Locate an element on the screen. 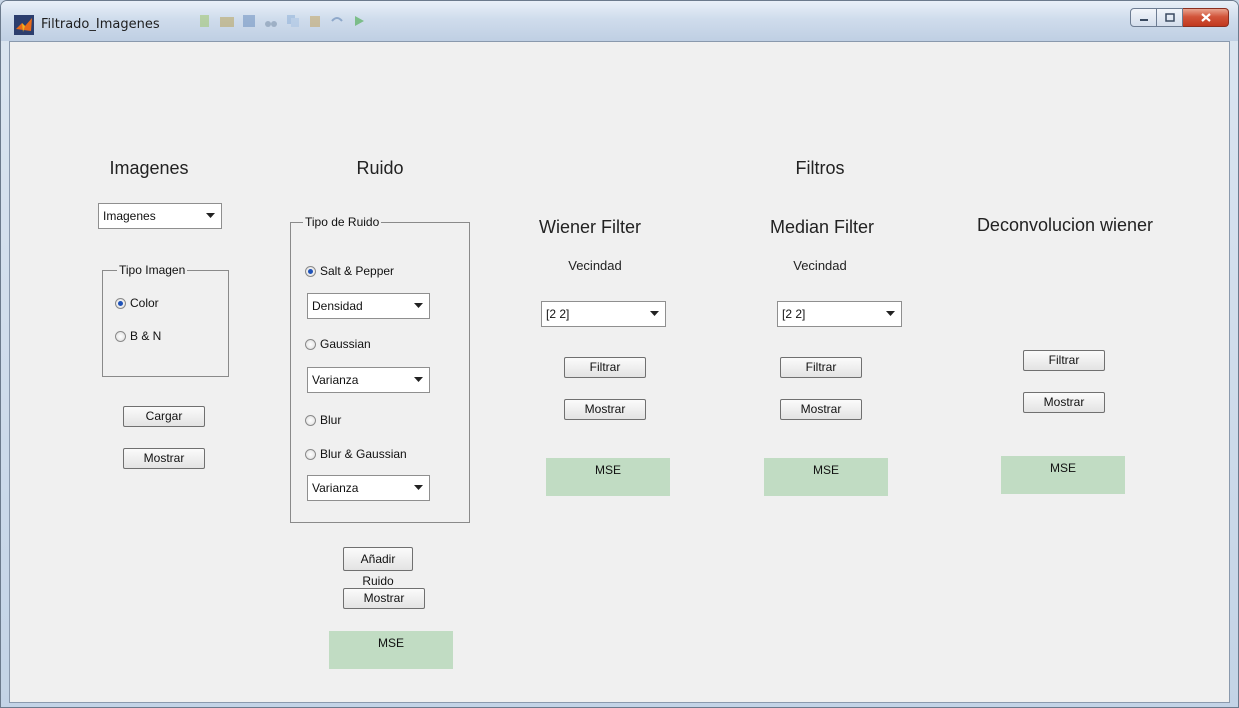 The width and height of the screenshot is (1239, 708). median-select-value: [2 2] is located at coordinates (794, 314).